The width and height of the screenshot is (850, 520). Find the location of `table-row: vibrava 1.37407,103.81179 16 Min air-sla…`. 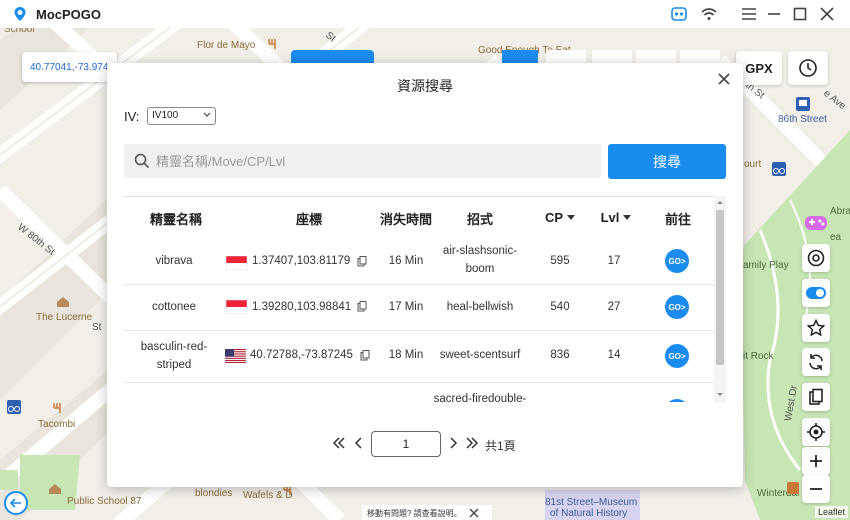

table-row: vibrava 1.37407,103.81179 16 Min air-sla… is located at coordinates (419, 261).